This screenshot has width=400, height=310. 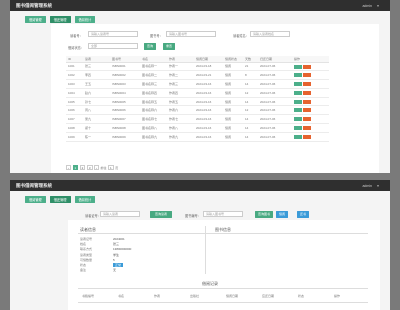 I want to click on app-title-2: 图书借阅管理系统, so click(x=34, y=185).